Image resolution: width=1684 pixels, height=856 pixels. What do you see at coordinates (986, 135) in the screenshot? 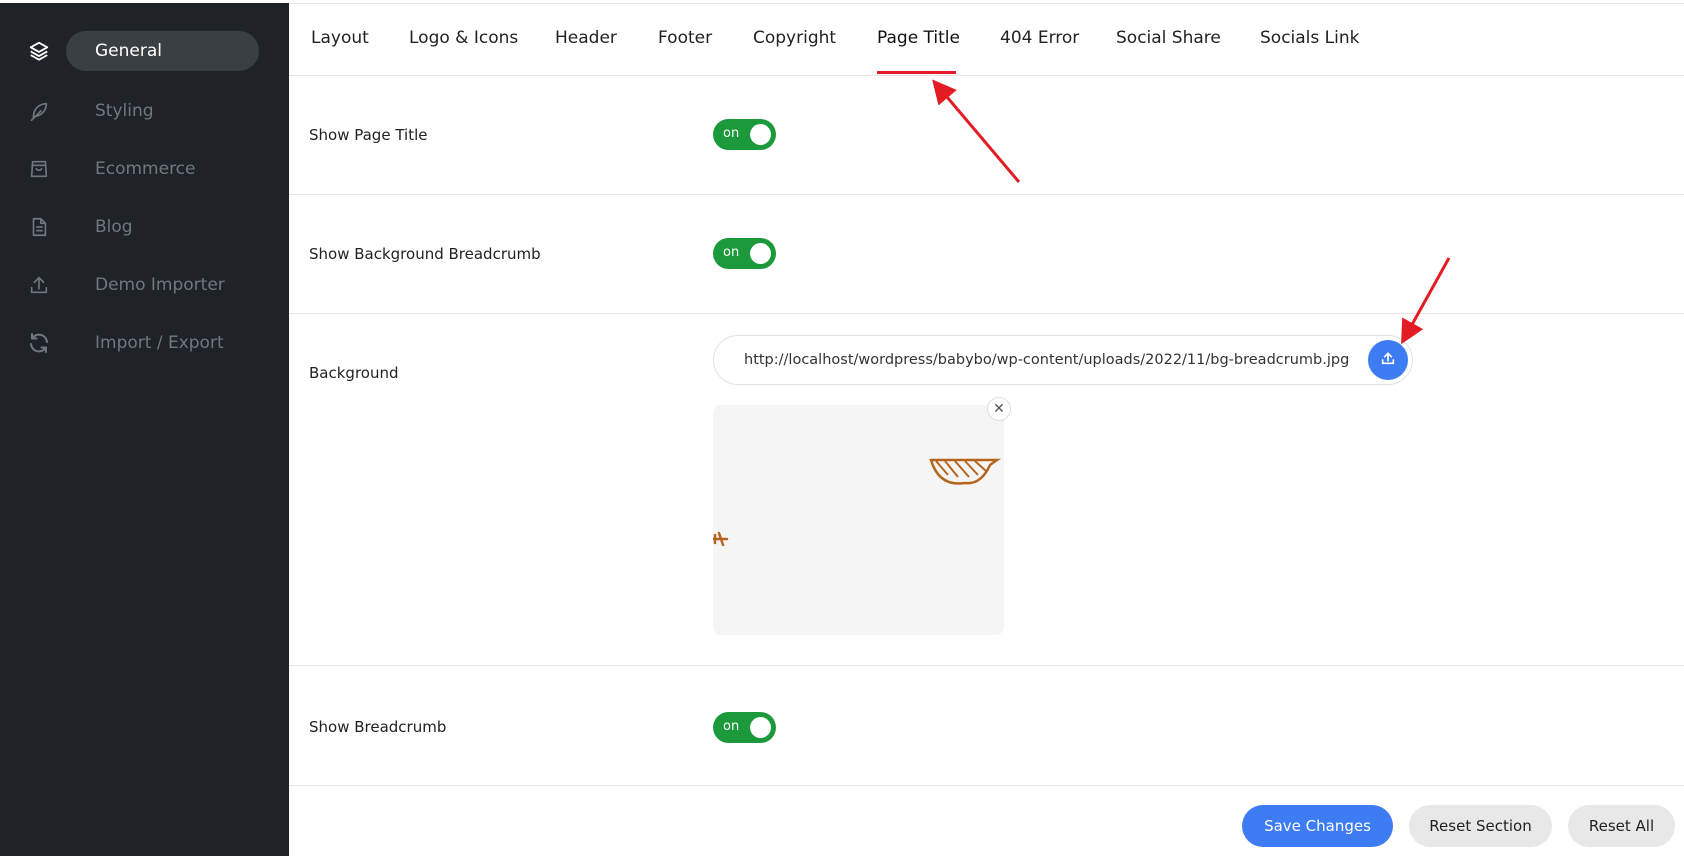
I see `setting-row-show-page-title: Show Page Title` at bounding box center [986, 135].